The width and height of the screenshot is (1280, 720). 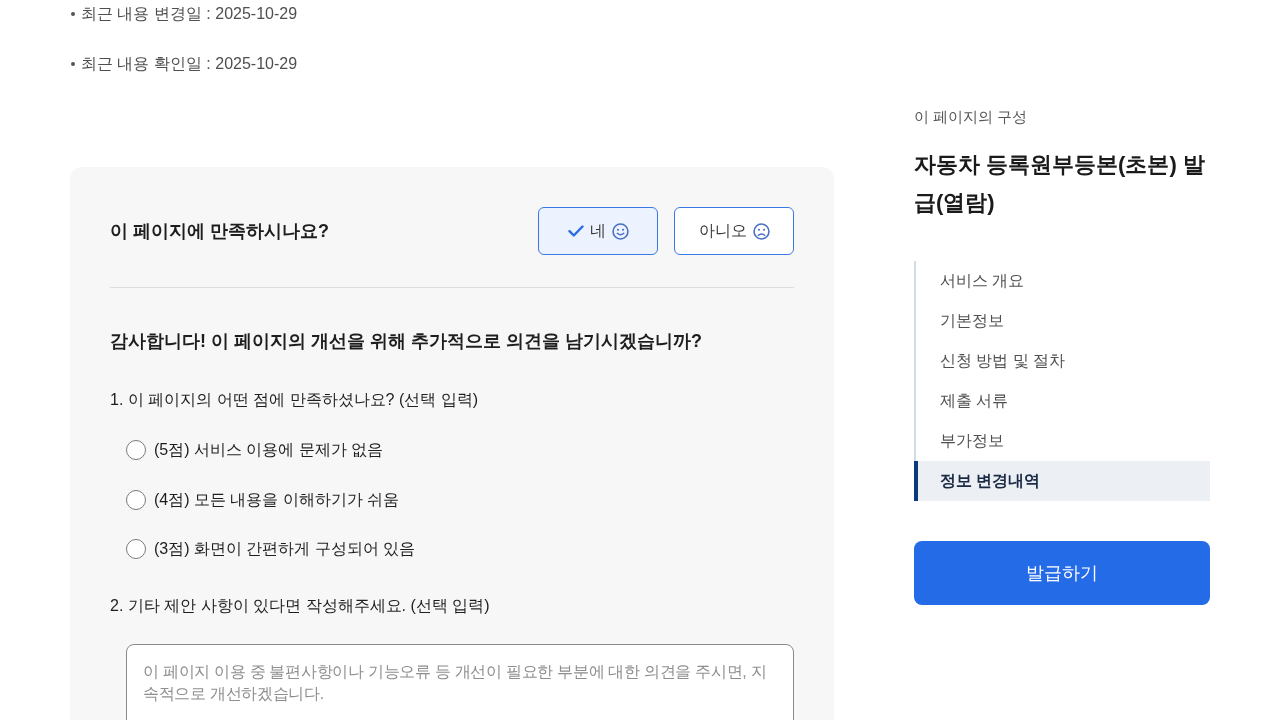 I want to click on frown-icon, so click(x=761, y=231).